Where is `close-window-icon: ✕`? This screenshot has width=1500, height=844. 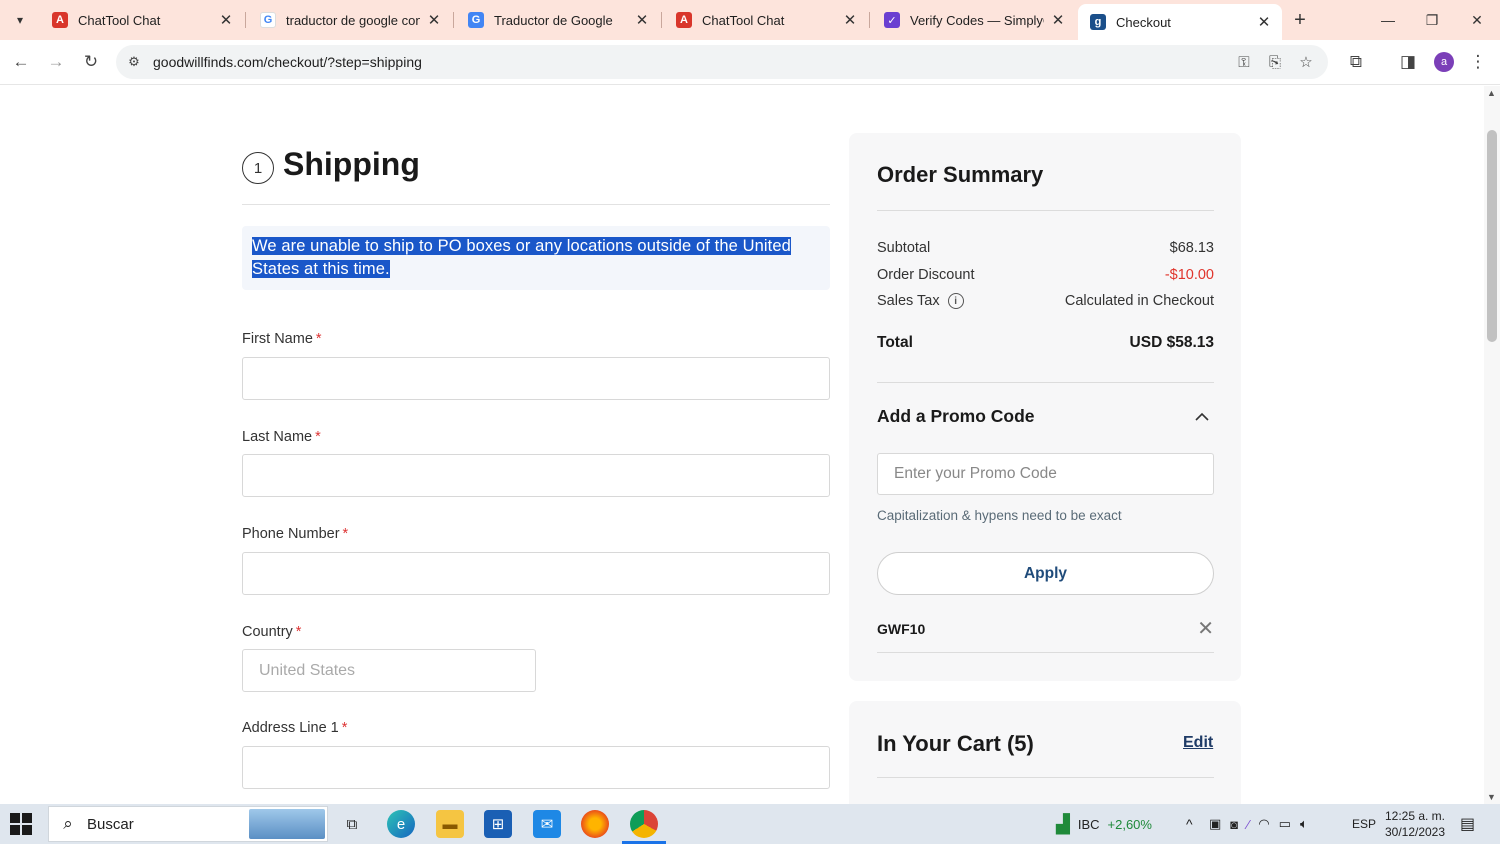 close-window-icon: ✕ is located at coordinates (1477, 20).